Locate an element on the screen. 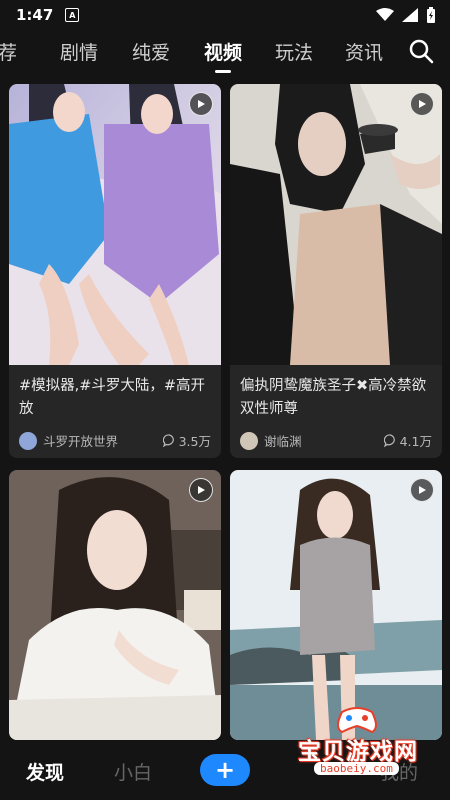 The height and width of the screenshot is (800, 450). status-icons is located at coordinates (406, 15).